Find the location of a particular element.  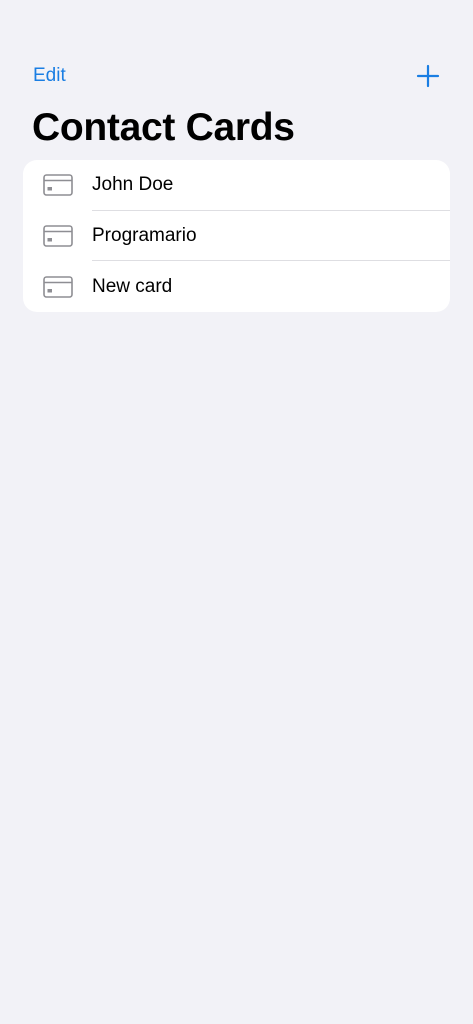

add-card-button is located at coordinates (428, 76).